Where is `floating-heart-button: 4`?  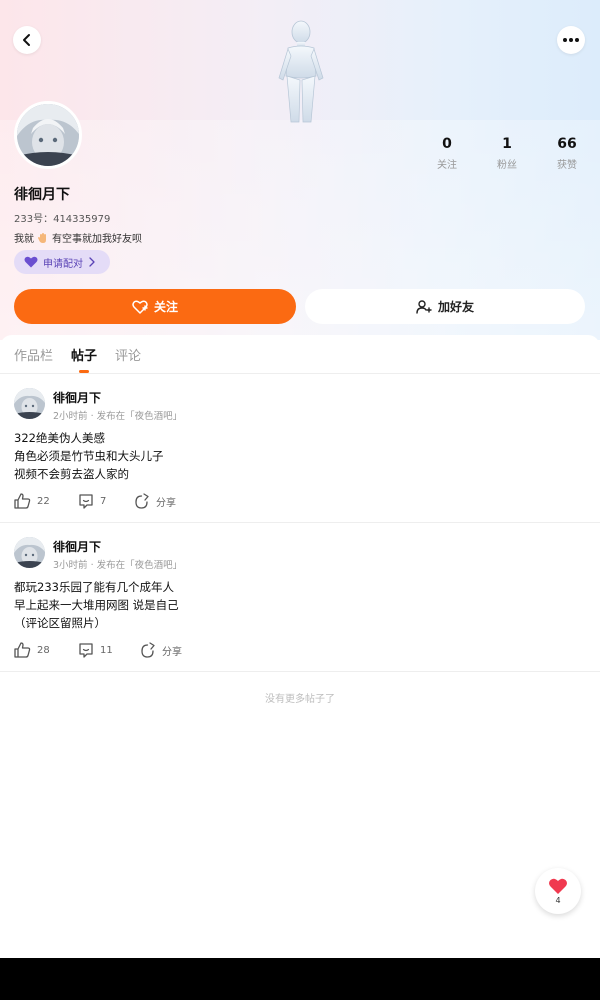 floating-heart-button: 4 is located at coordinates (558, 891).